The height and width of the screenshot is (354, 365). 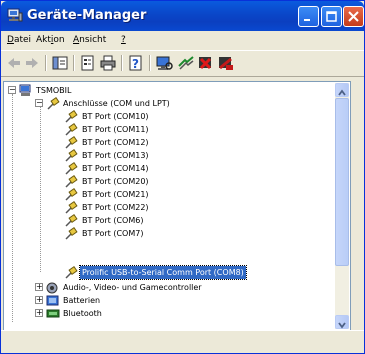 I want to click on close-button, so click(x=353, y=16).